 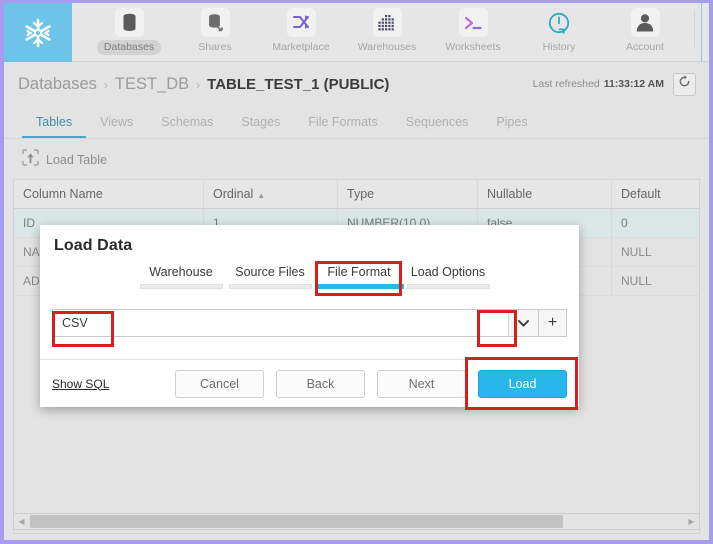 What do you see at coordinates (655, 223) in the screenshot?
I see `cell-default: 0` at bounding box center [655, 223].